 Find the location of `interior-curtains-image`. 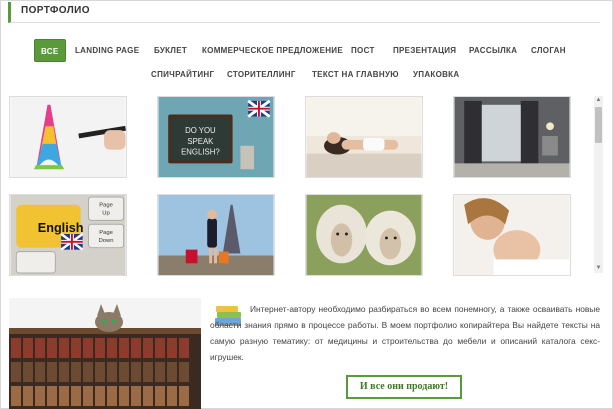

interior-curtains-image is located at coordinates (512, 137).